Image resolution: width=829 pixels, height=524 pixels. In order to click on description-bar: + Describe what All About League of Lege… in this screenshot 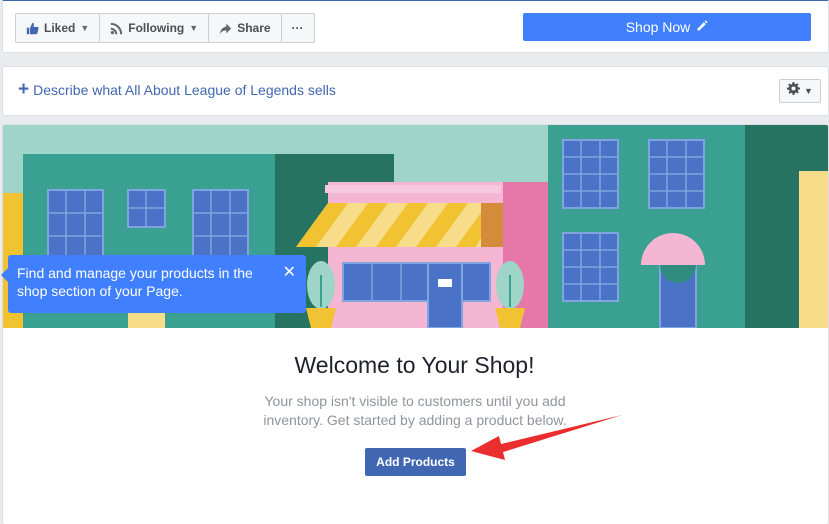, I will do `click(415, 91)`.